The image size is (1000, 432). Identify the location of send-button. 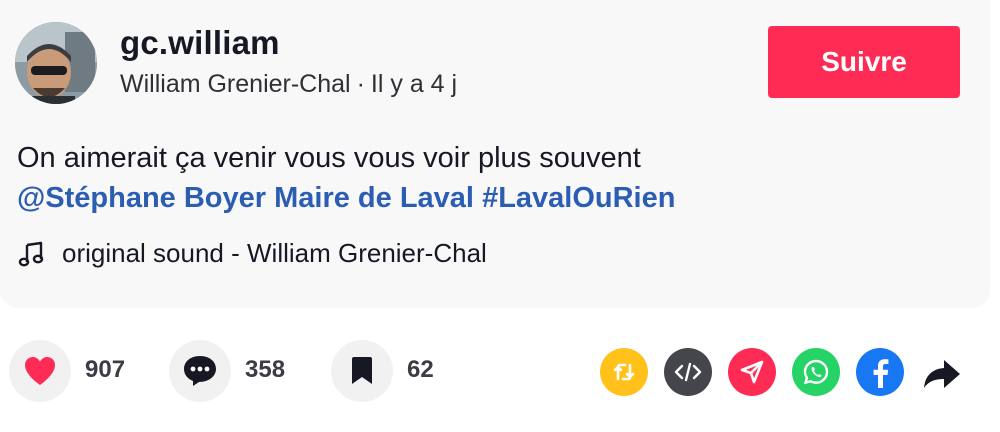
(752, 372).